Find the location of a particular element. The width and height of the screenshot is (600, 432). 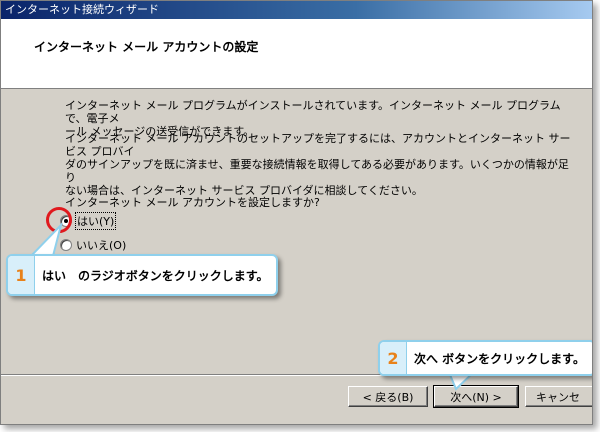

callout-1-number: 1 is located at coordinates (21, 275).